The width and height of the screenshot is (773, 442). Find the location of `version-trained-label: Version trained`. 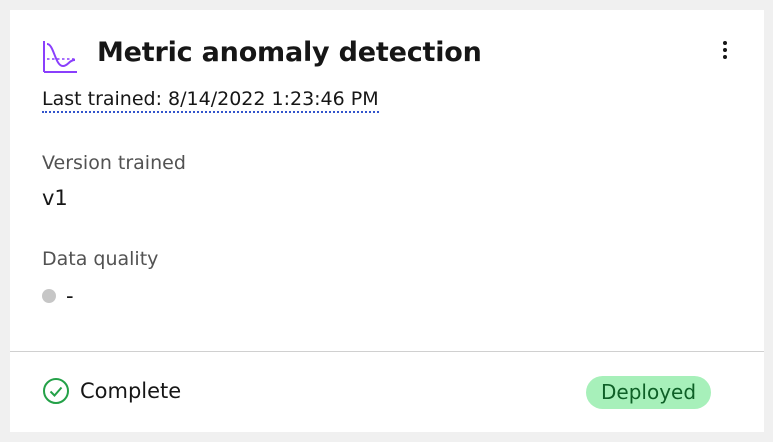

version-trained-label: Version trained is located at coordinates (114, 163).